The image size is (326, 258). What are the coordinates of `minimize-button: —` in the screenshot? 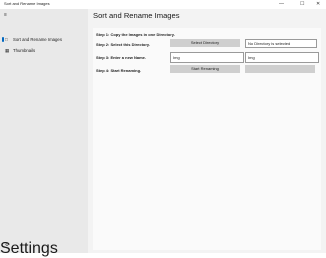 It's located at (281, 4).